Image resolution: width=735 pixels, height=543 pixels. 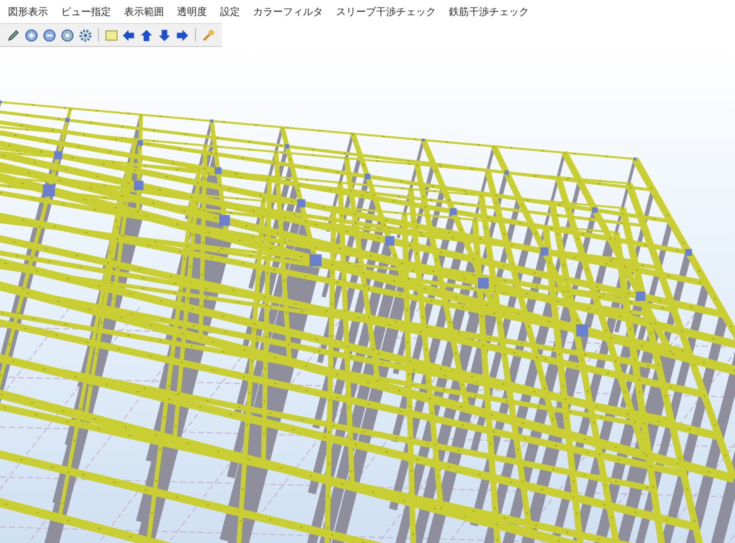 What do you see at coordinates (230, 12) in the screenshot?
I see `menu-item: 設定` at bounding box center [230, 12].